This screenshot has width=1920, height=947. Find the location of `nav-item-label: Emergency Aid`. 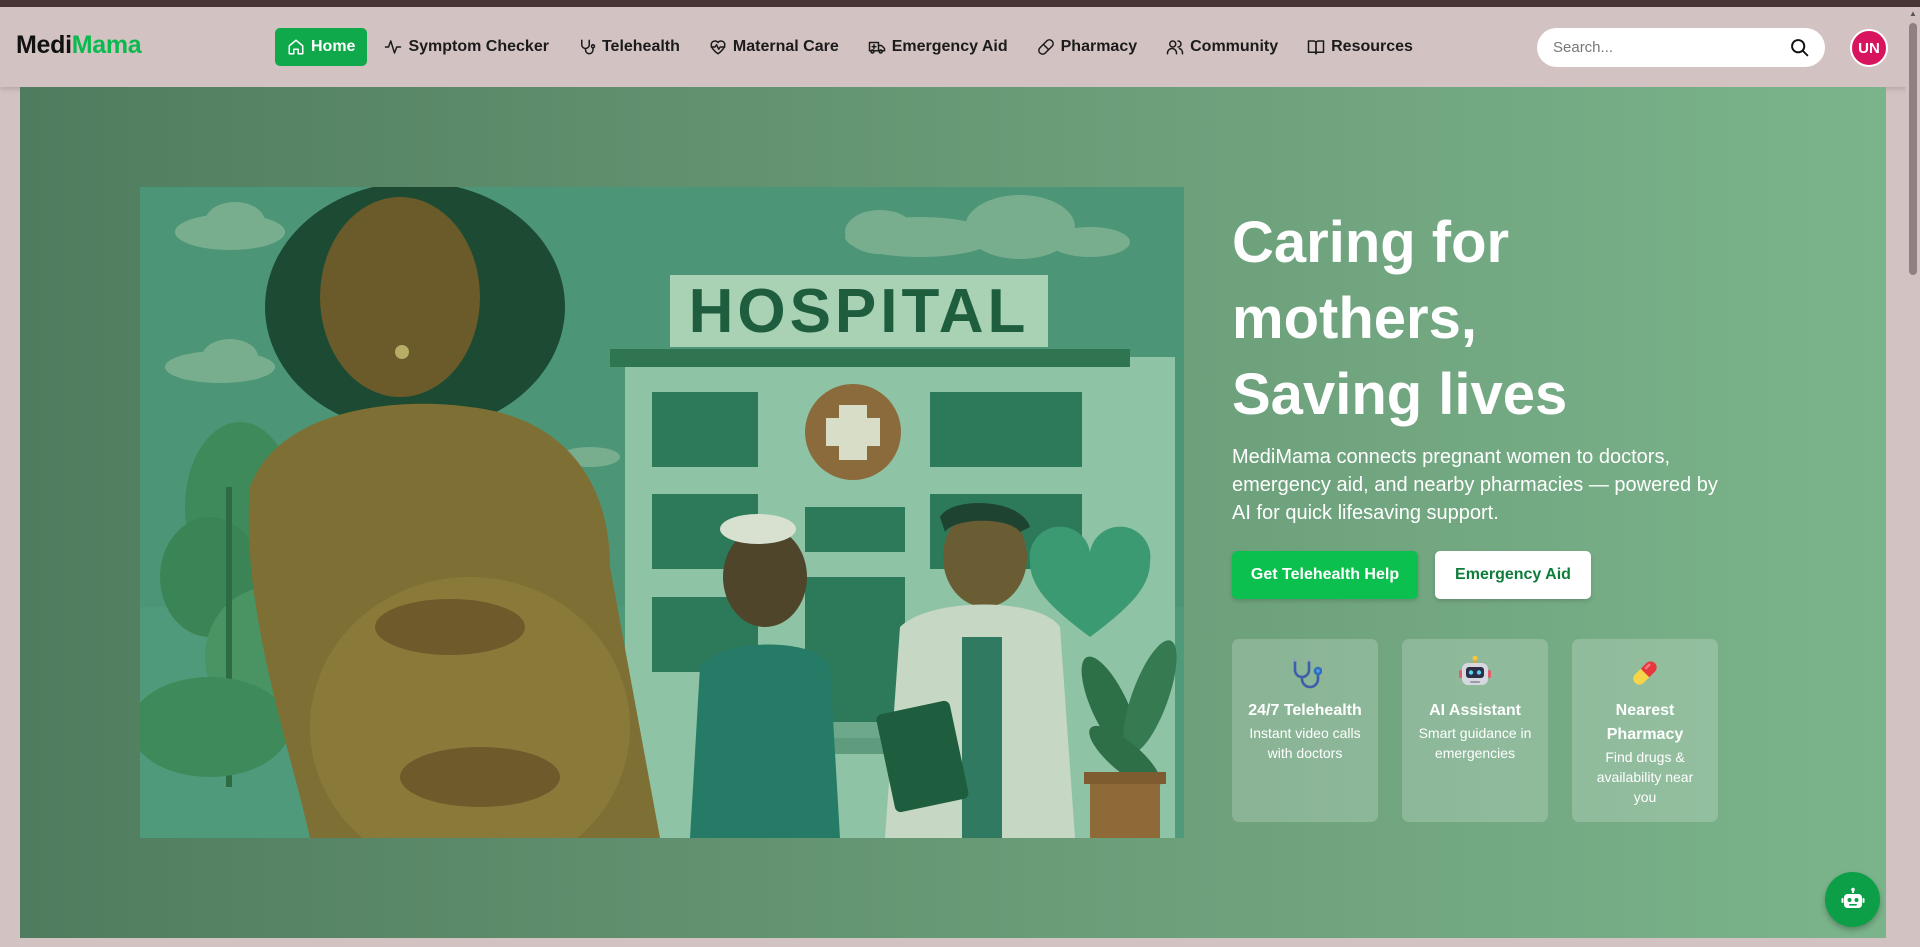

nav-item-label: Emergency Aid is located at coordinates (949, 46).